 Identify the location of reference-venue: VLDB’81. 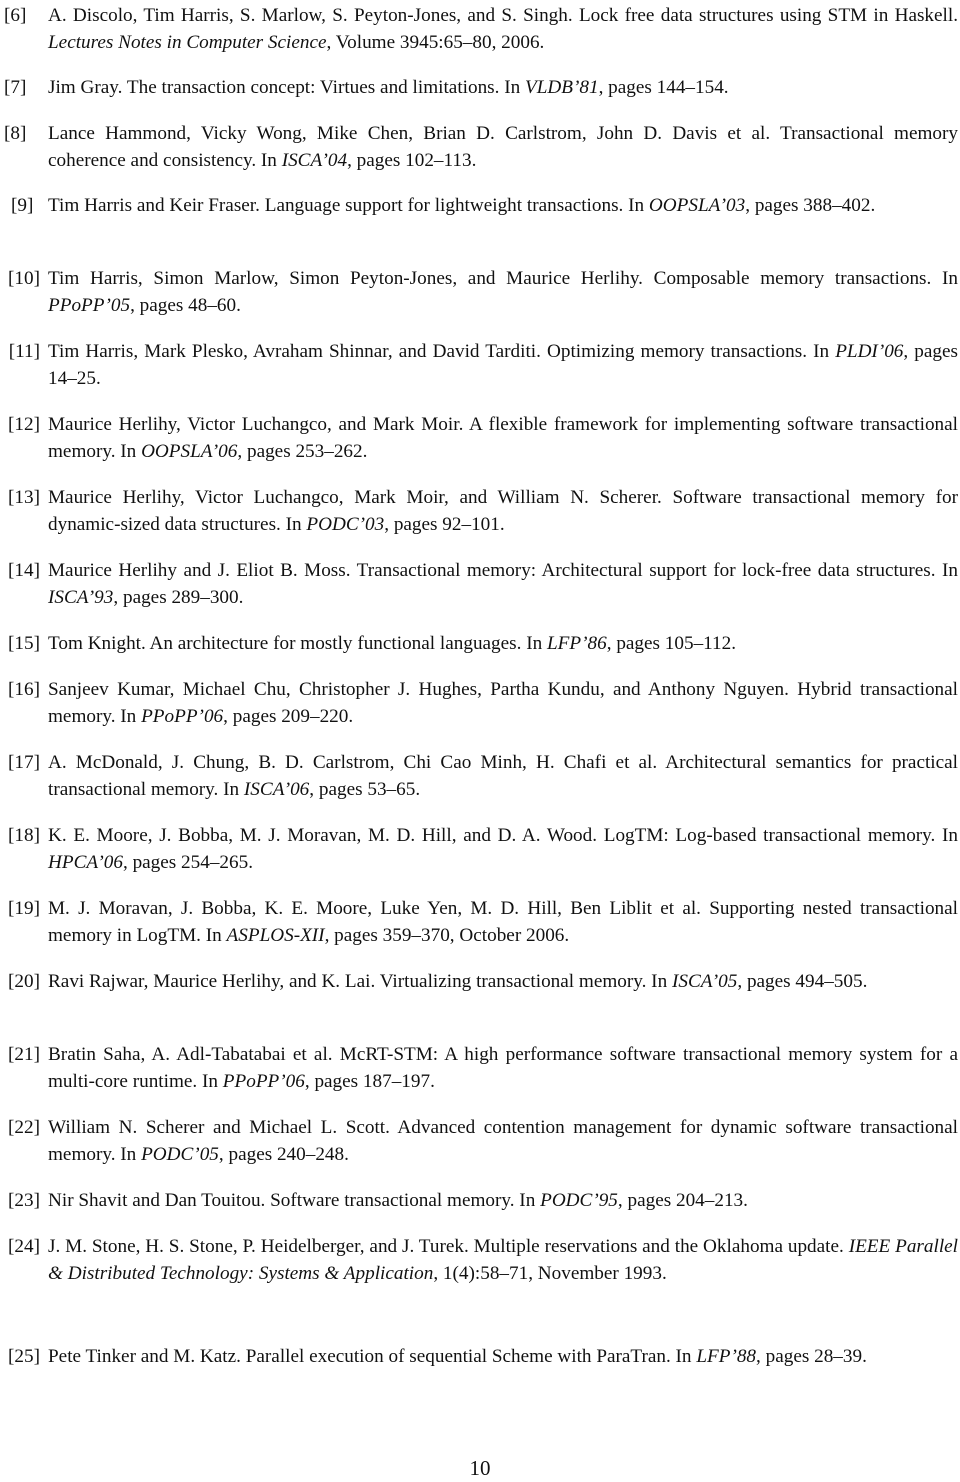
(562, 87).